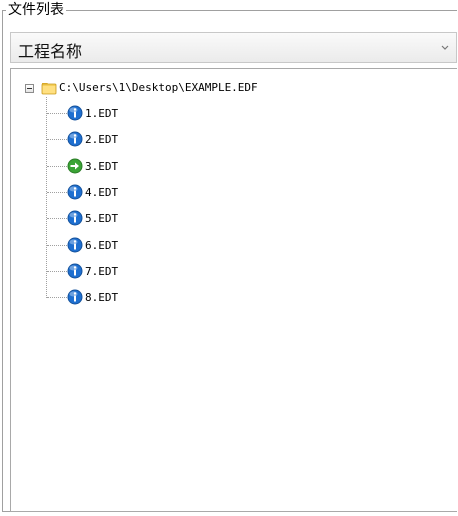 The height and width of the screenshot is (516, 458). Describe the element at coordinates (101, 272) in the screenshot. I see `tree-item-label: 7.EDT` at that location.